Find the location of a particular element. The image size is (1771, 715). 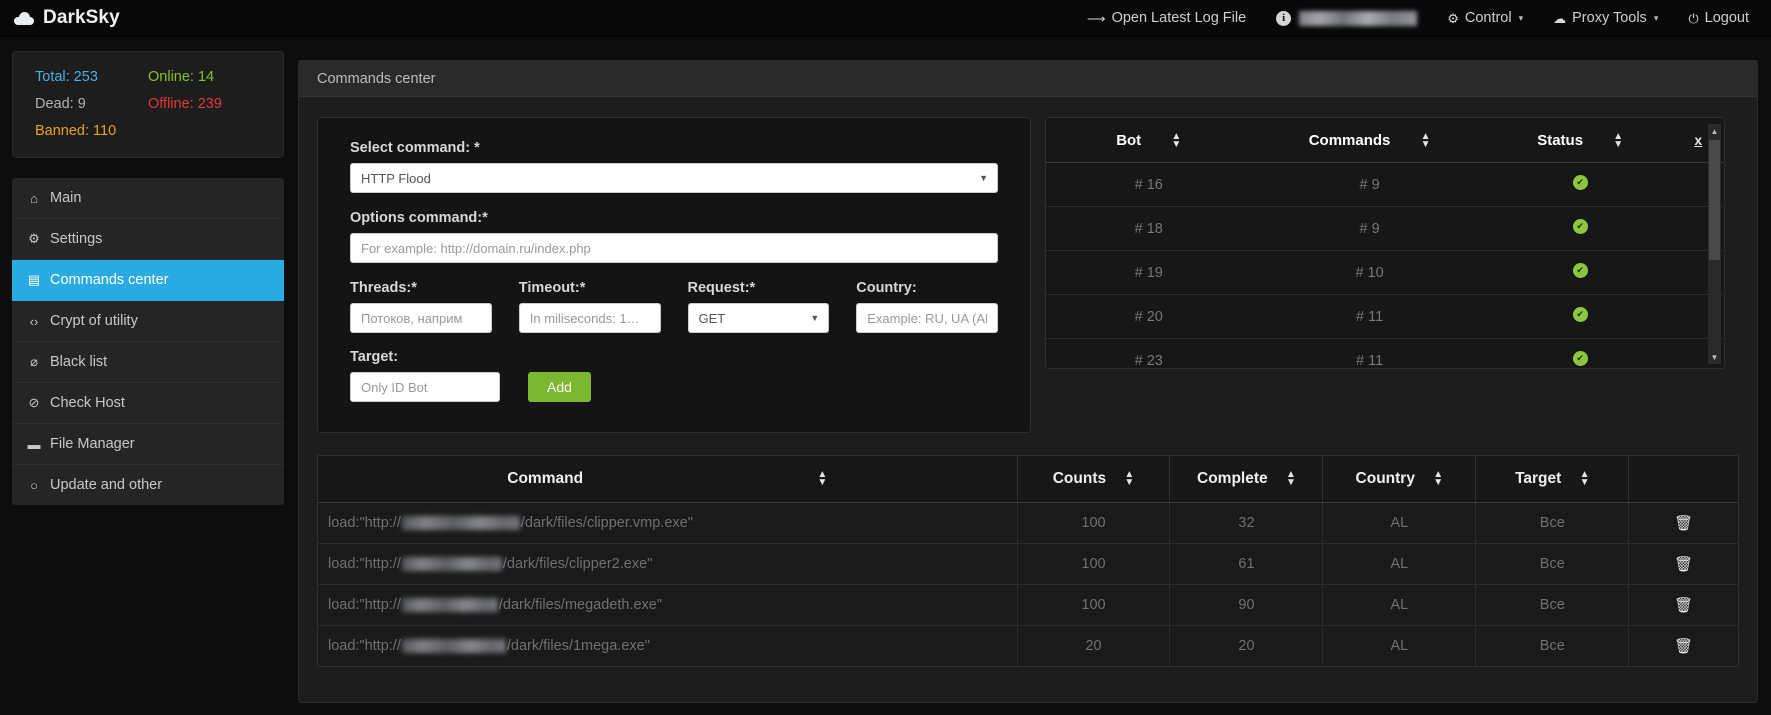

bots-header-bot: Bot ▲ ▼ is located at coordinates (1149, 141).